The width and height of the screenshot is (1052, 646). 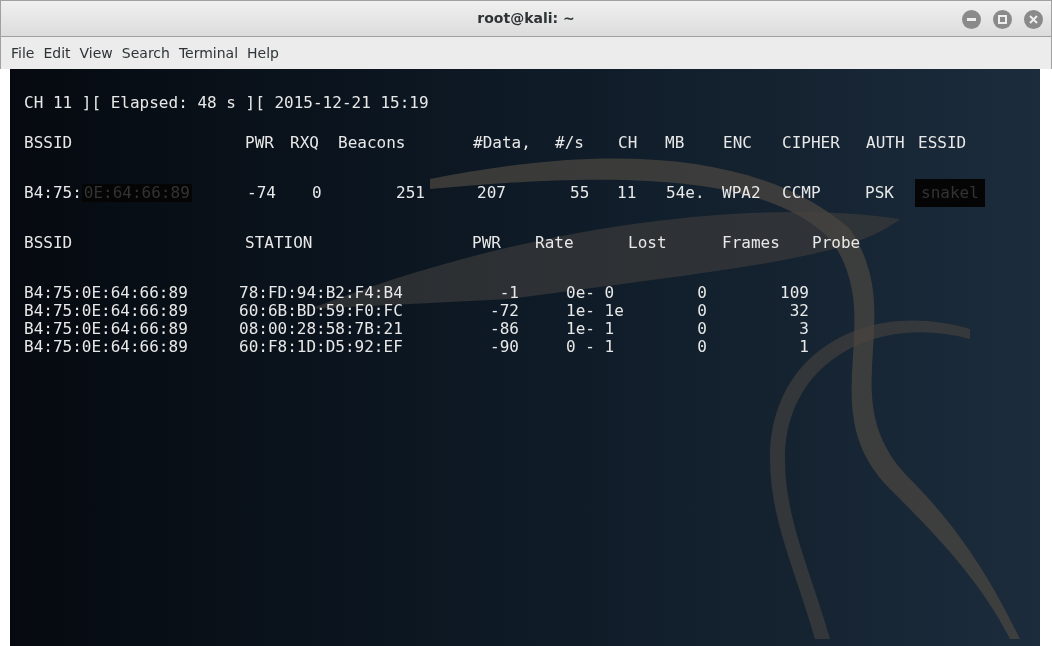 I want to click on close-icon, so click(x=1033, y=19).